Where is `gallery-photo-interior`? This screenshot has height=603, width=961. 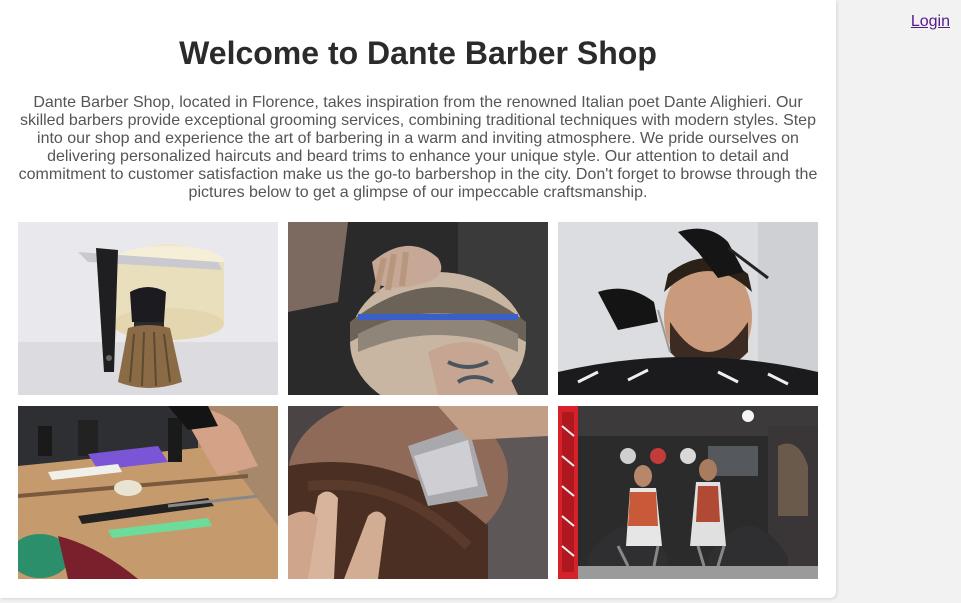
gallery-photo-interior is located at coordinates (688, 492).